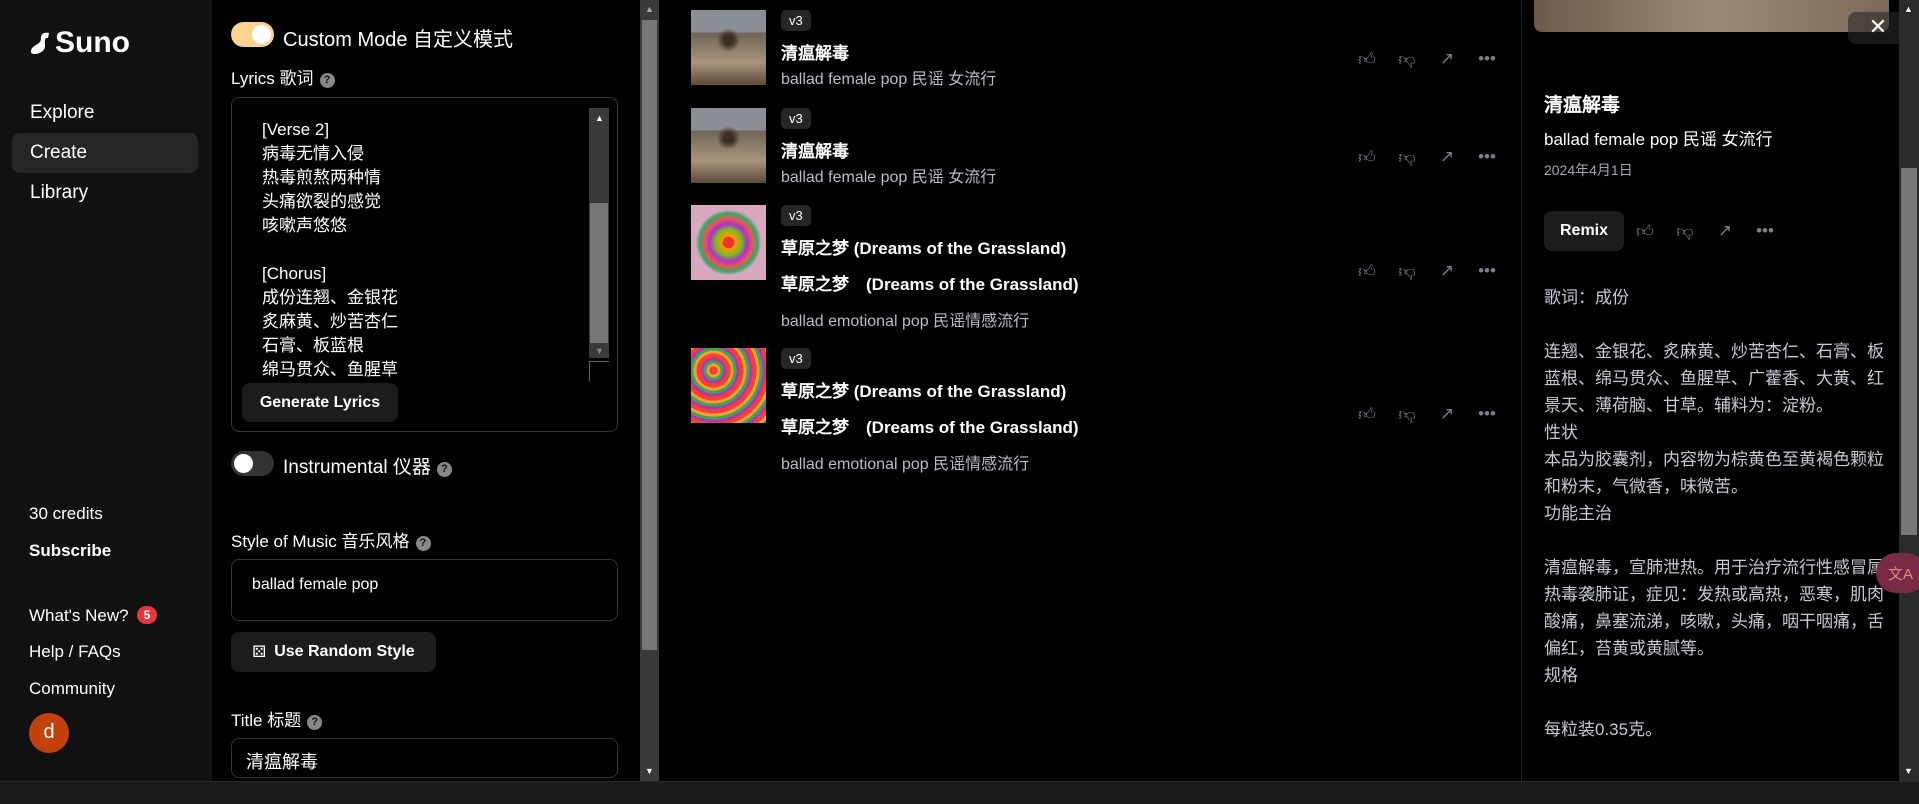  Describe the element at coordinates (252, 34) in the screenshot. I see `custom-mode-toggle` at that location.